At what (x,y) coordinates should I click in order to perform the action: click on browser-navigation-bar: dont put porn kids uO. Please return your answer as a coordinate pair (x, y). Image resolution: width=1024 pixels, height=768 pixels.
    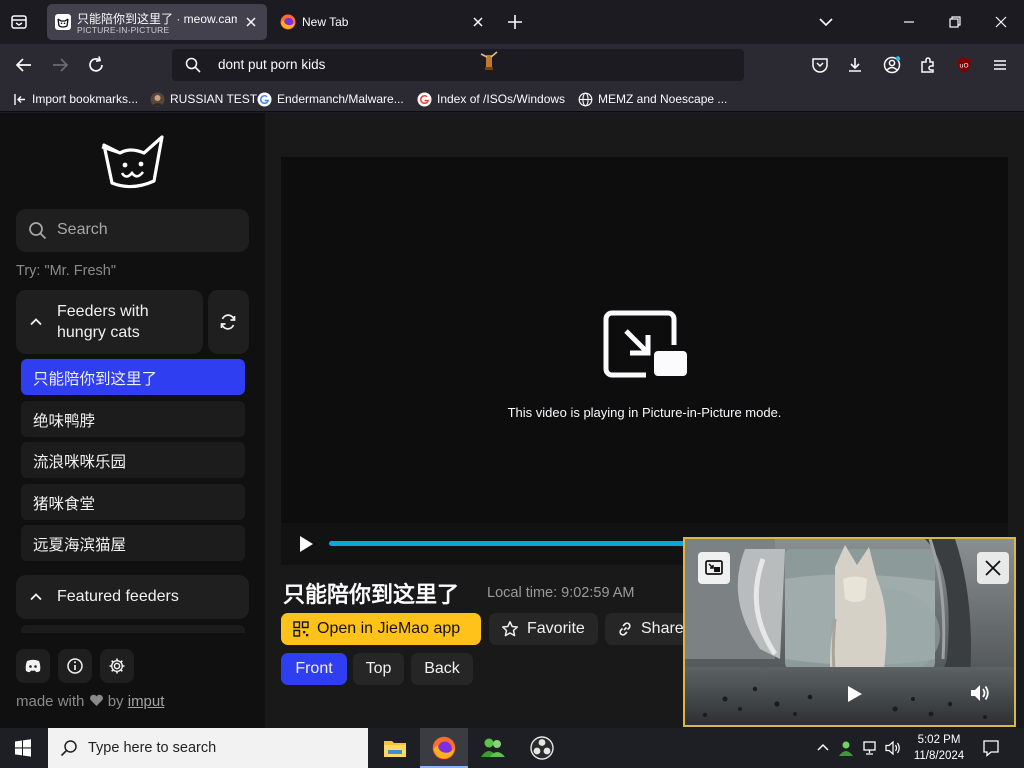
    Looking at the image, I should click on (512, 65).